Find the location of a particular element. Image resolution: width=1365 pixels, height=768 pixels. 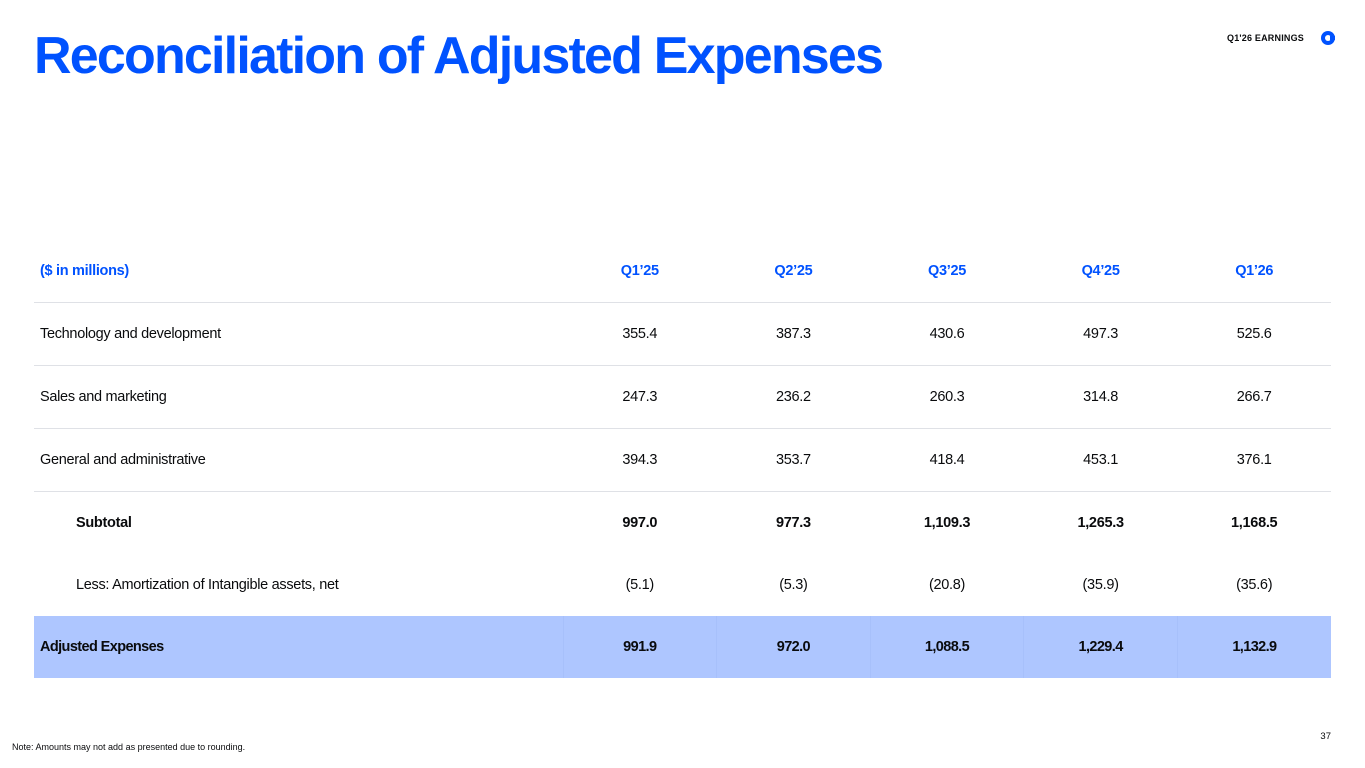

table-cell: 1,168.5 is located at coordinates (1254, 523).